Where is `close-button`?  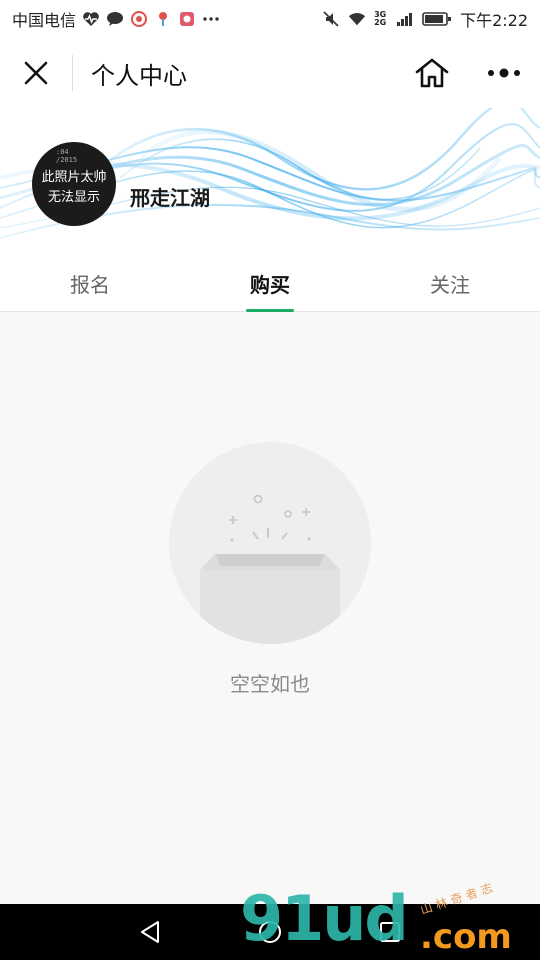
close-button is located at coordinates (36, 73).